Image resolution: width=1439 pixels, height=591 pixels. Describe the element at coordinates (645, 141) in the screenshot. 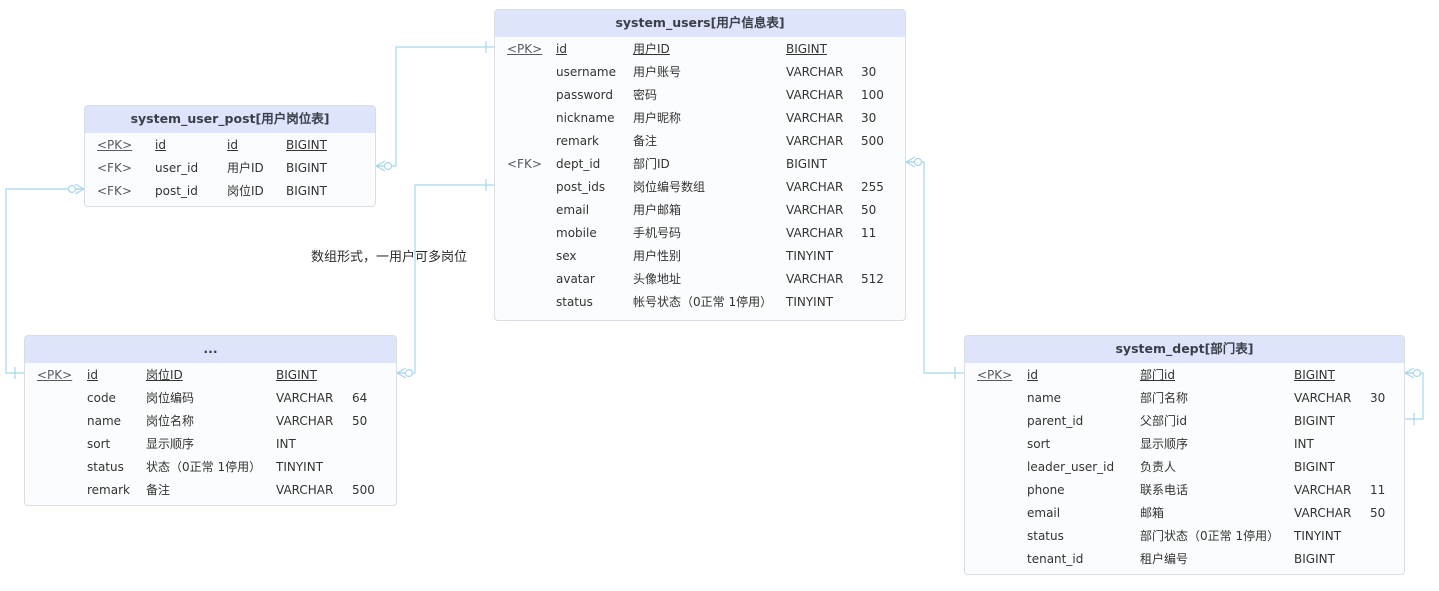

I see `column-comment: 备注` at that location.